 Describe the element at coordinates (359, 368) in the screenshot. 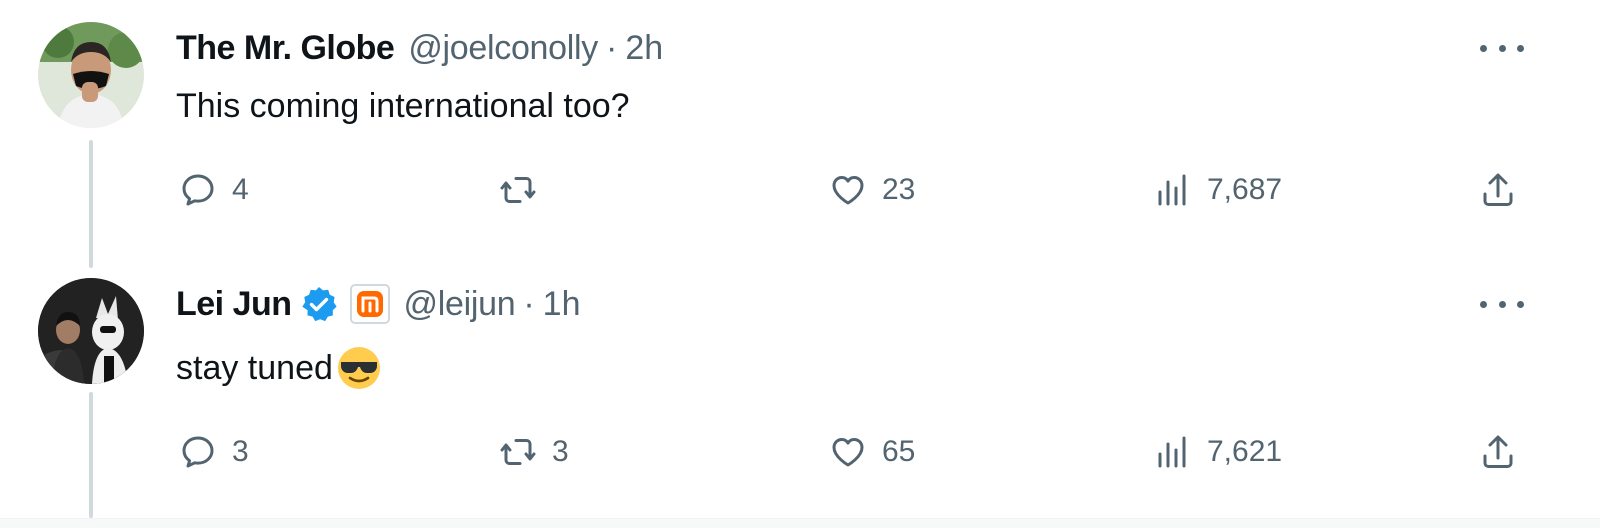

I see `smiling-face-with-sunglasses-emoji-icon` at that location.